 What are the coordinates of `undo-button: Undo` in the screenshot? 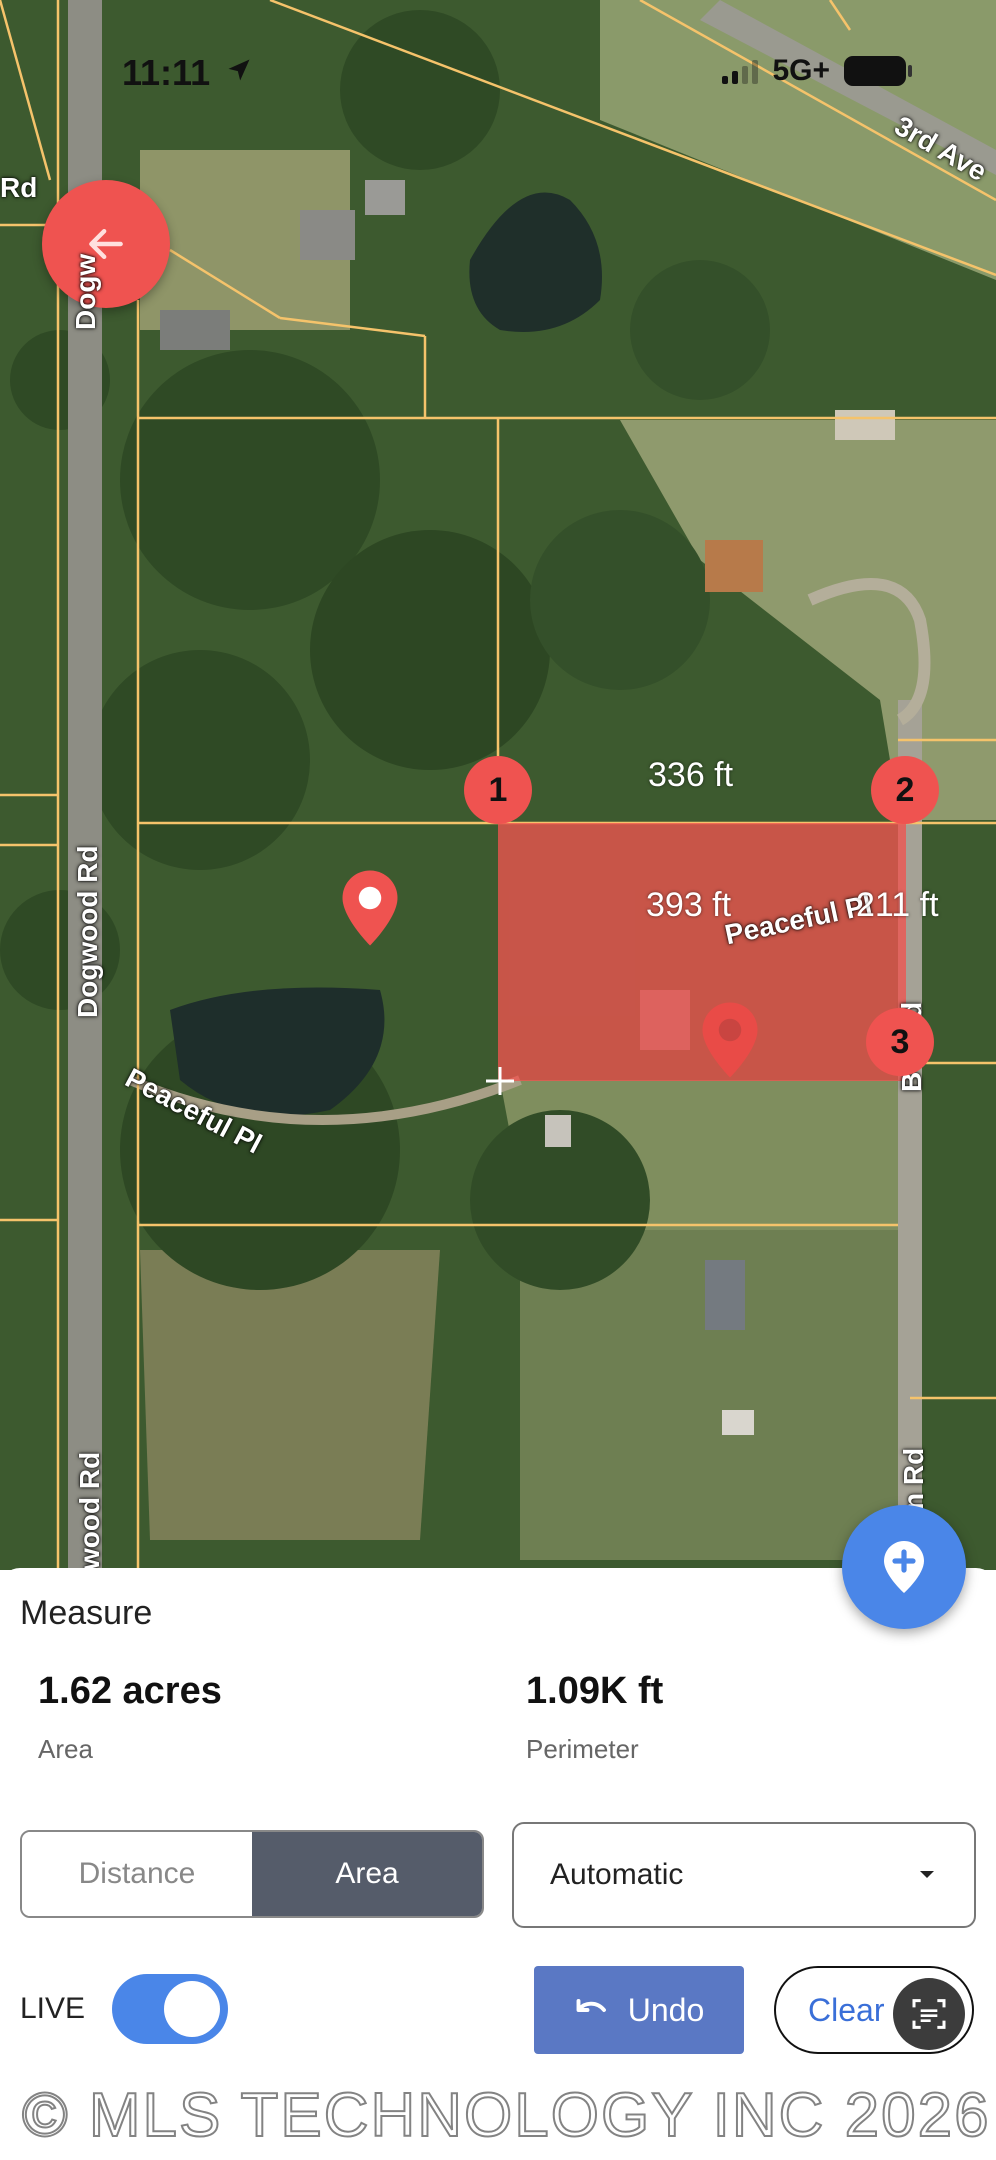 It's located at (639, 2010).